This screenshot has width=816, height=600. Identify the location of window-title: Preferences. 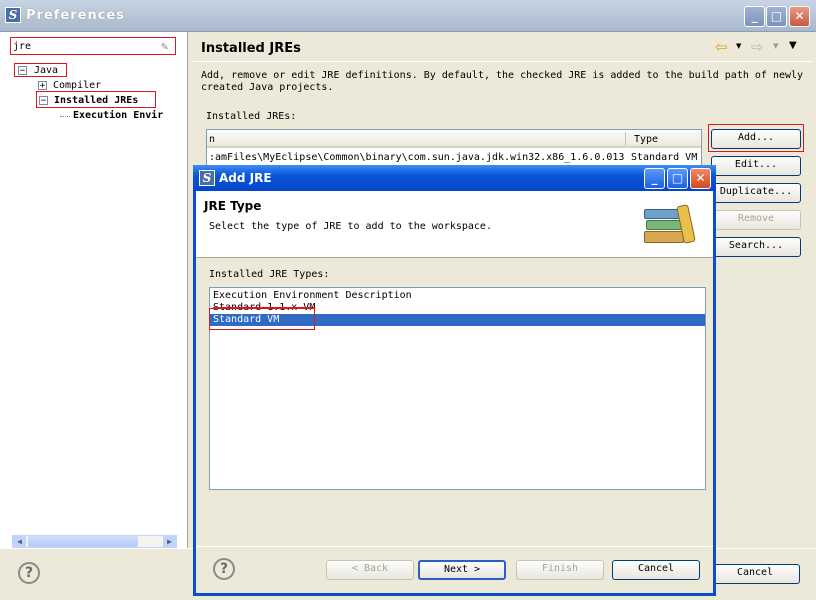
(75, 15).